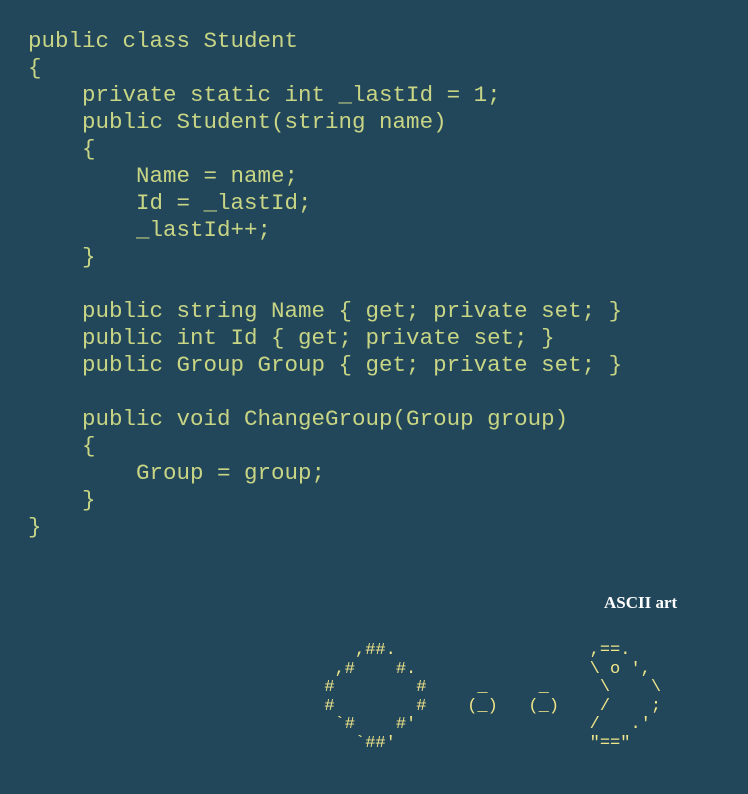  I want to click on ascii-art-line-5: `# #' / .', so click(477, 724).